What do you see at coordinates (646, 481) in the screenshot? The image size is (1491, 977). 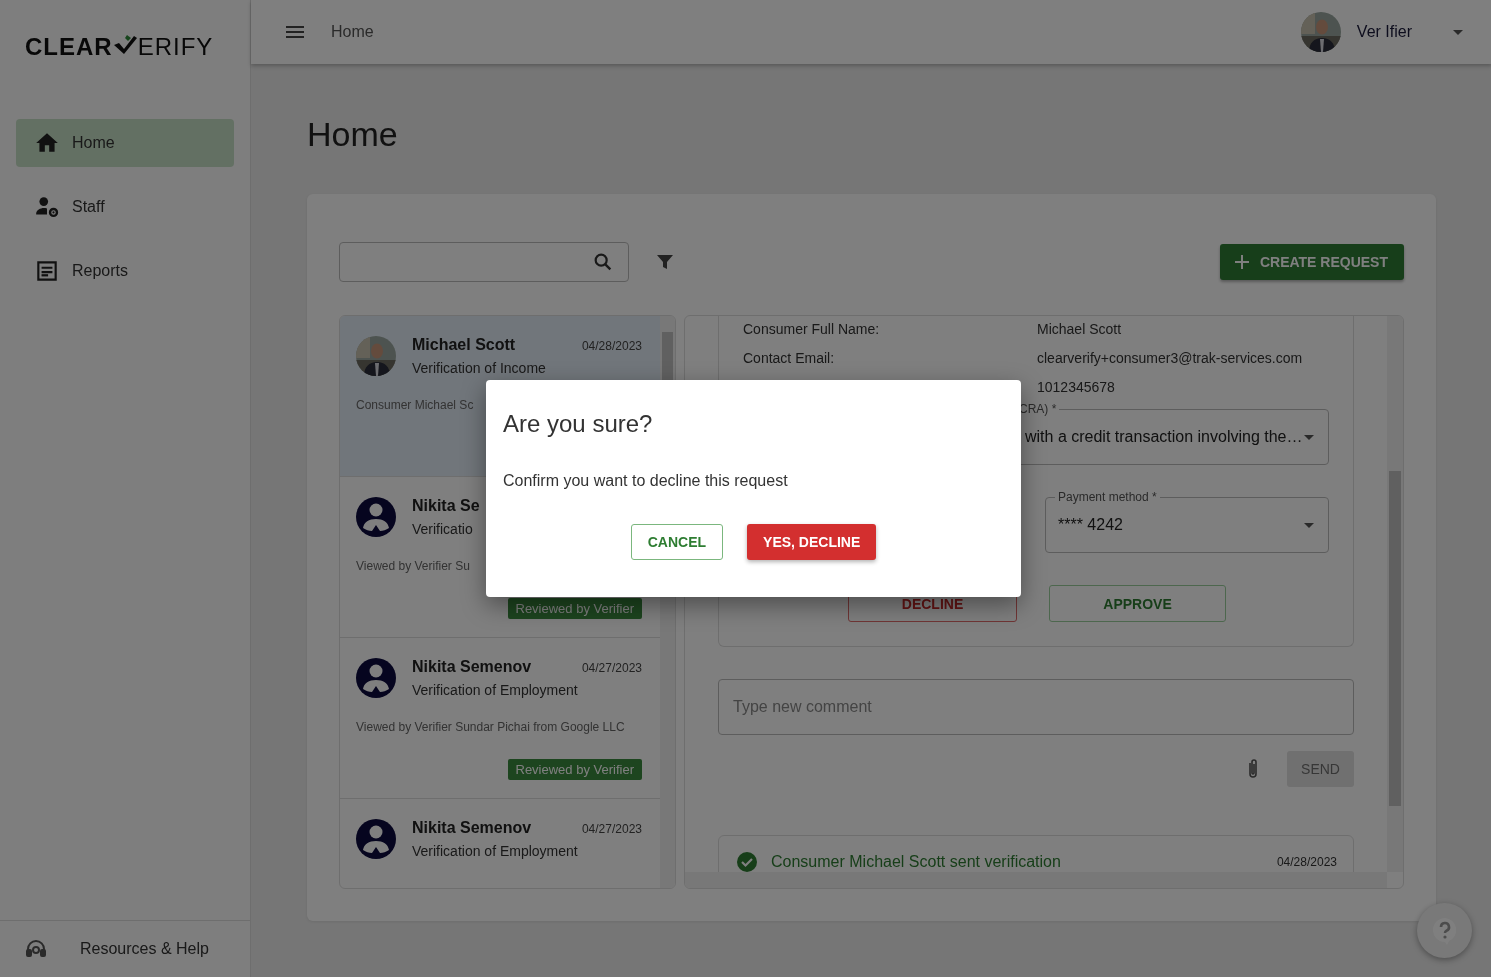 I see `dialog-message: Confirm you want to decline this request` at bounding box center [646, 481].